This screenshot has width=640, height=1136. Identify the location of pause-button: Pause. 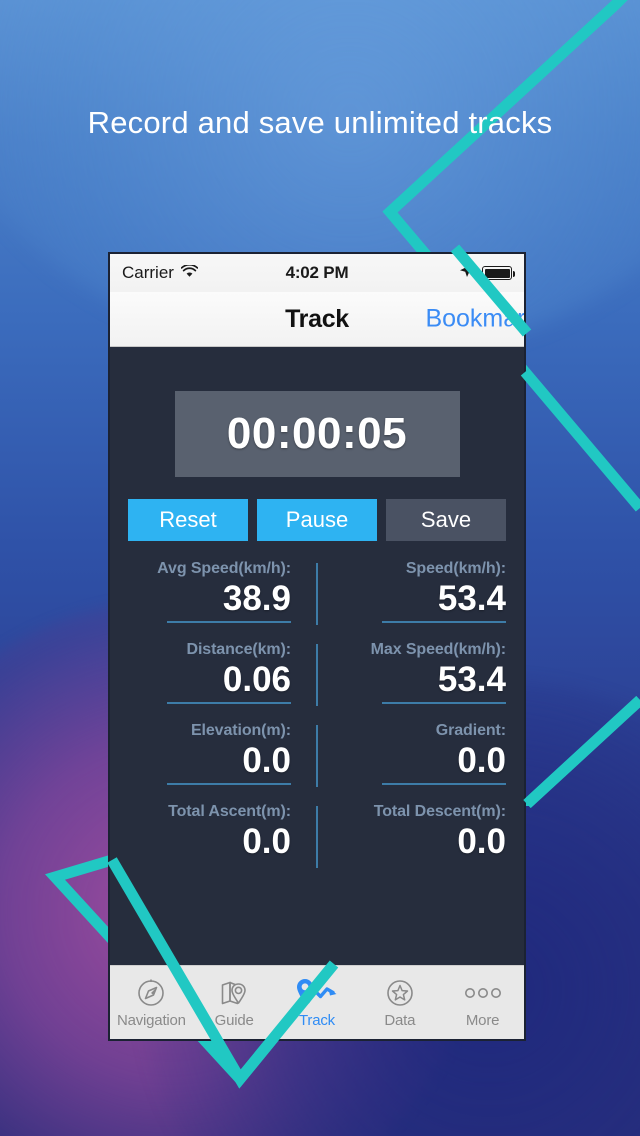
(317, 520).